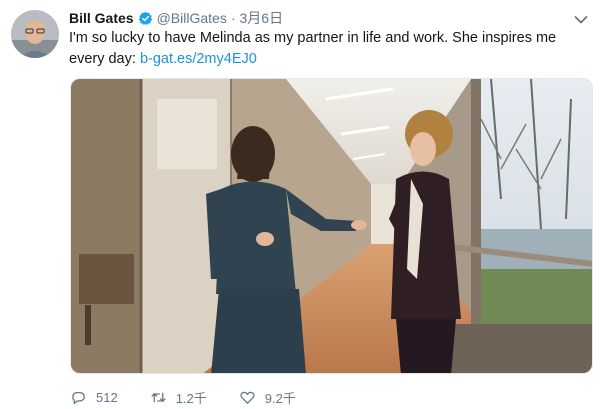  I want to click on avatar, so click(35, 34).